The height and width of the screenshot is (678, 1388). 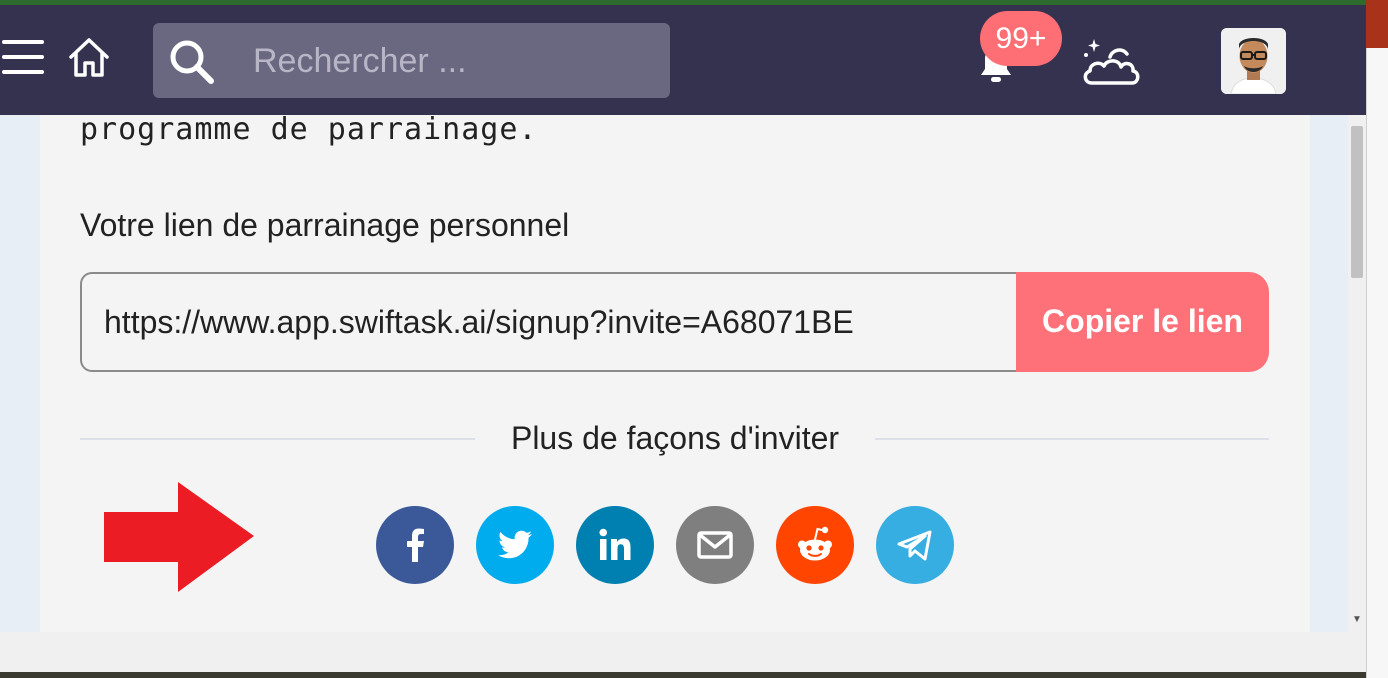 I want to click on scroll-down-arrow-icon: ▼, so click(x=1357, y=621).